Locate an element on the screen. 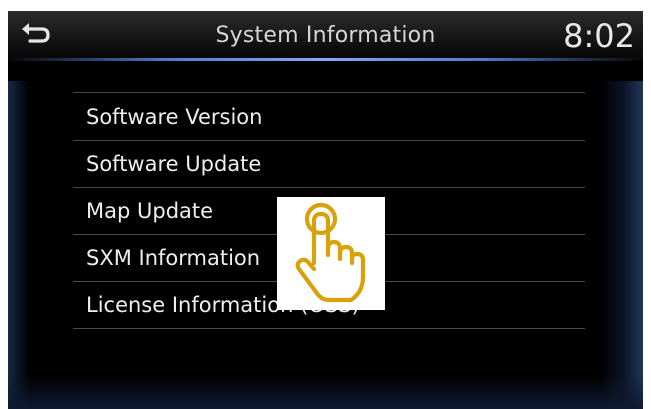 This screenshot has width=651, height=409. menu-item-software-version: Software Version is located at coordinates (329, 117).